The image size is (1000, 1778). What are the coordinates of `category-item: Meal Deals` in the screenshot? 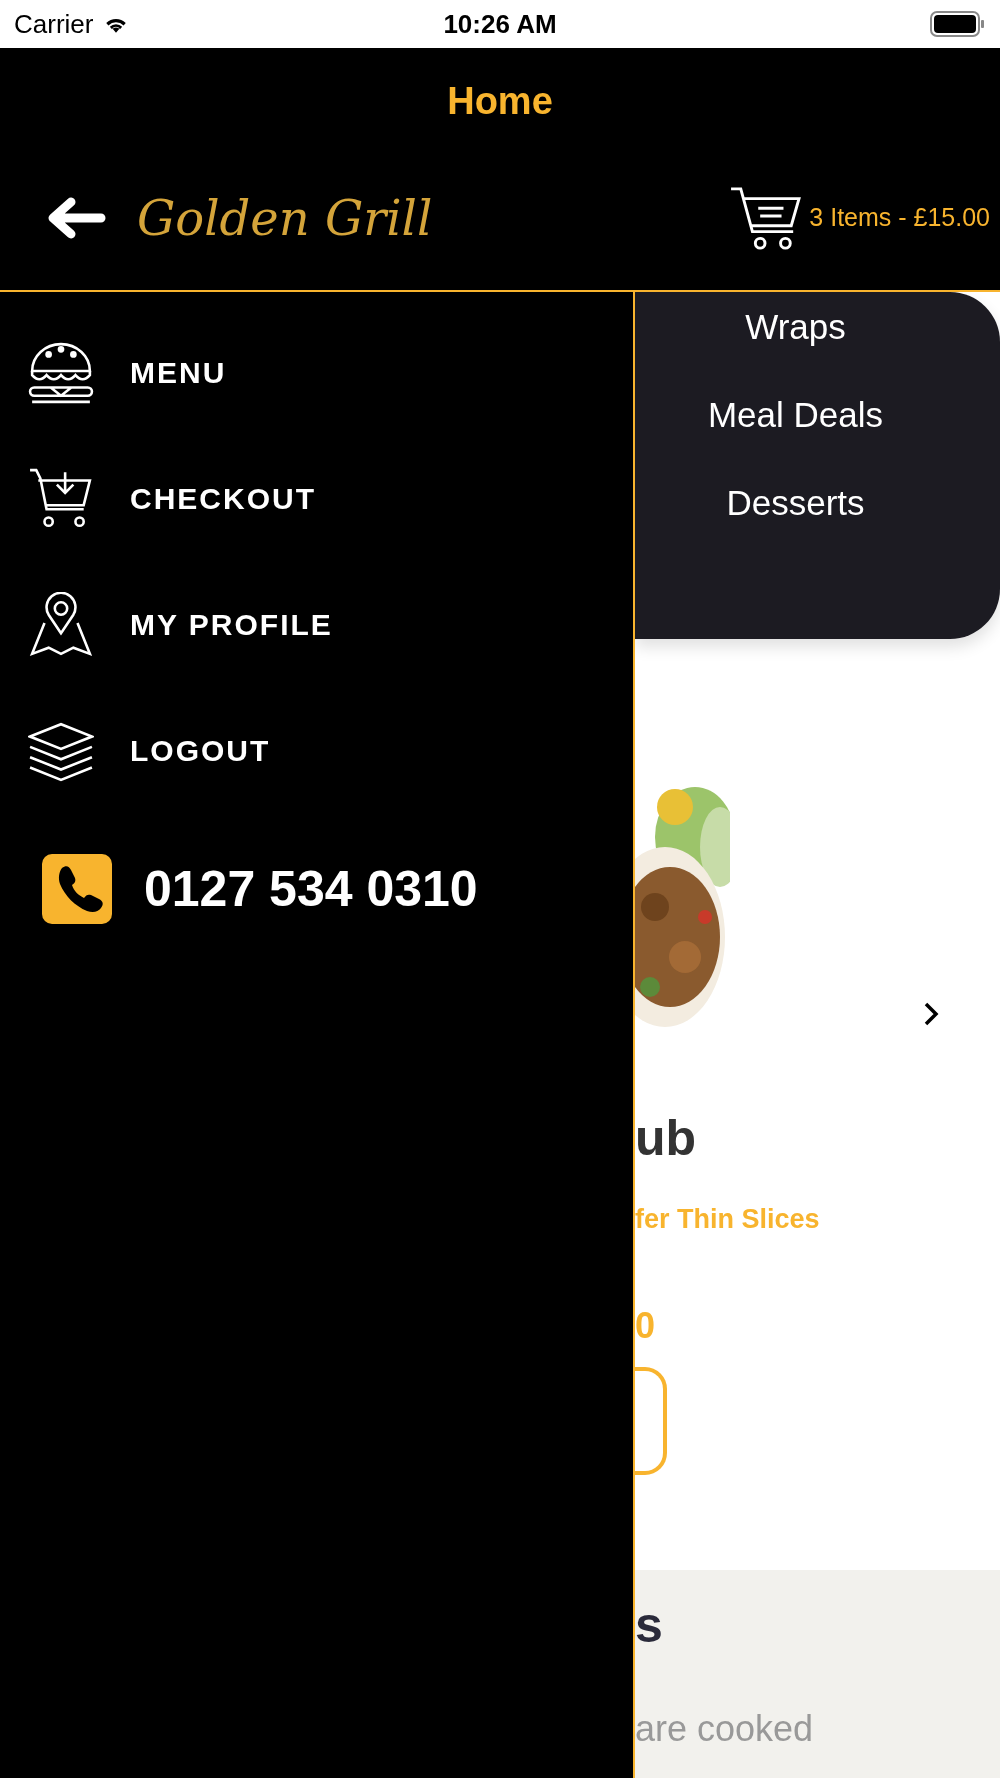 It's located at (795, 432).